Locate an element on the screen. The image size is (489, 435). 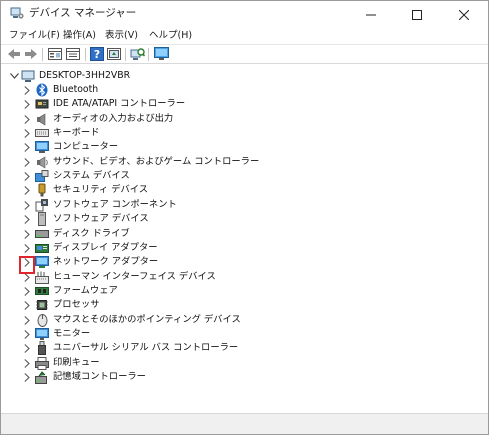
usb-icon is located at coordinates (42, 348).